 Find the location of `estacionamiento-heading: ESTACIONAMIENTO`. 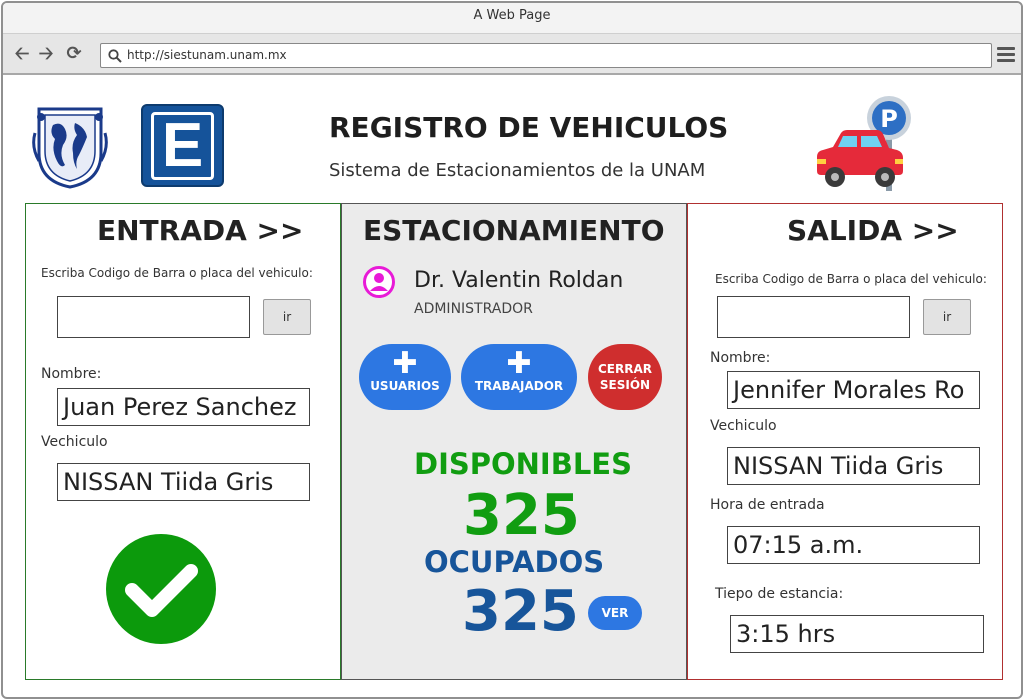

estacionamiento-heading: ESTACIONAMIENTO is located at coordinates (514, 230).